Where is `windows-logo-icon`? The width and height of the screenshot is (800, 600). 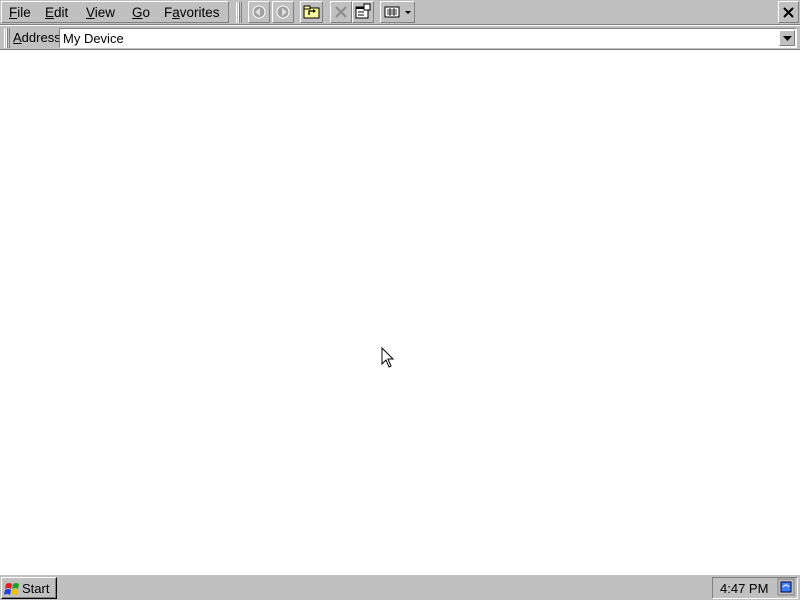 windows-logo-icon is located at coordinates (11, 589).